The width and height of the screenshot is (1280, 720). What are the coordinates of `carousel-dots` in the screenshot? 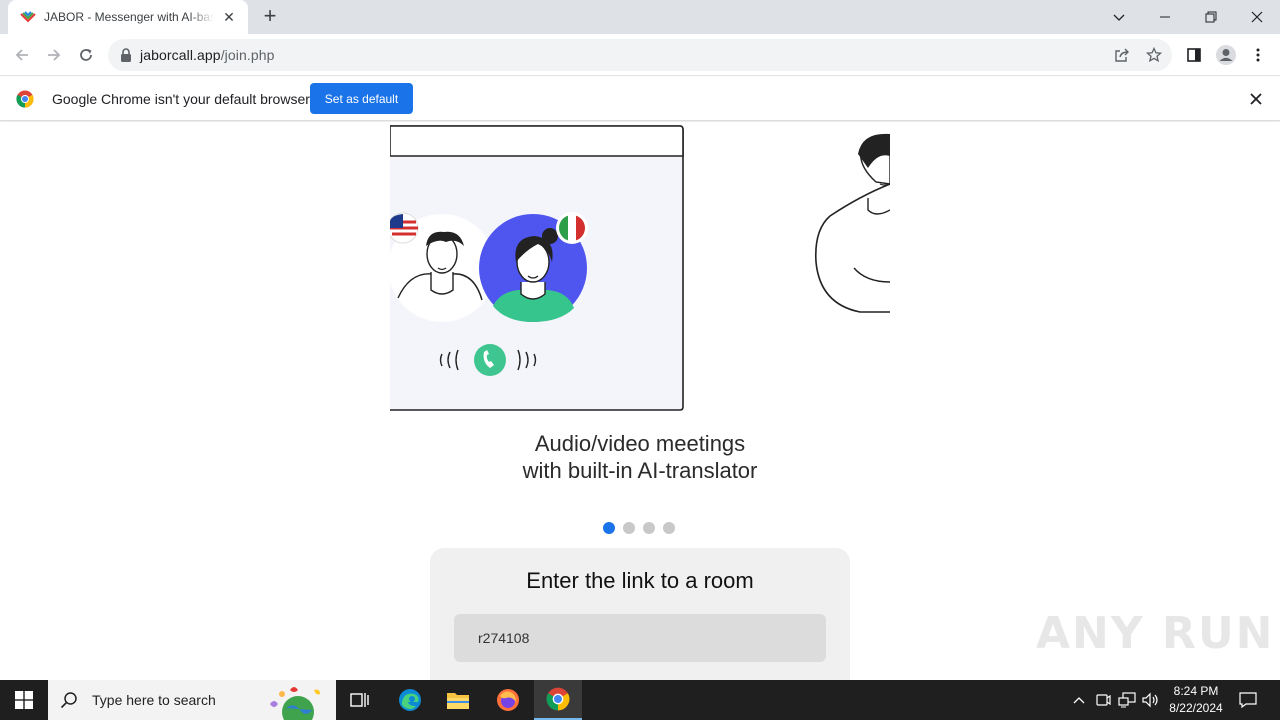 It's located at (639, 528).